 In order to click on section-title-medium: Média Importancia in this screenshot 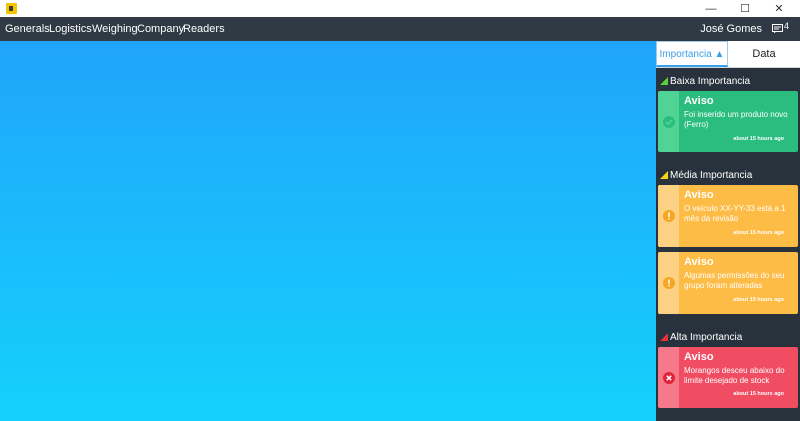, I will do `click(711, 175)`.